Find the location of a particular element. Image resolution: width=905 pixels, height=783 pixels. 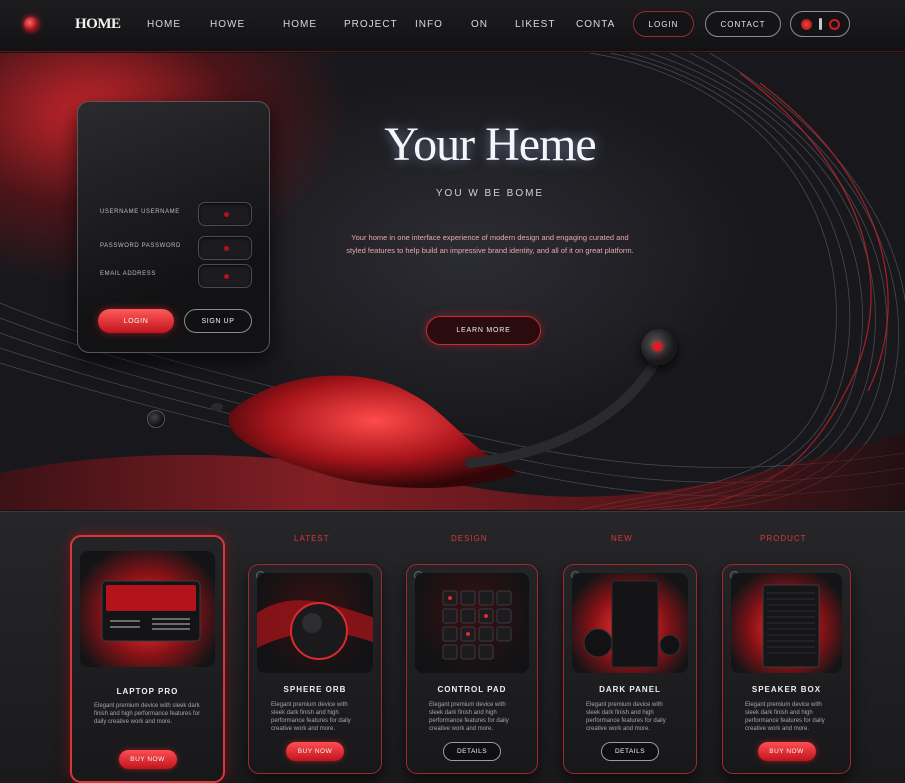

product-name-5: SPEAKER BOX is located at coordinates (786, 689).